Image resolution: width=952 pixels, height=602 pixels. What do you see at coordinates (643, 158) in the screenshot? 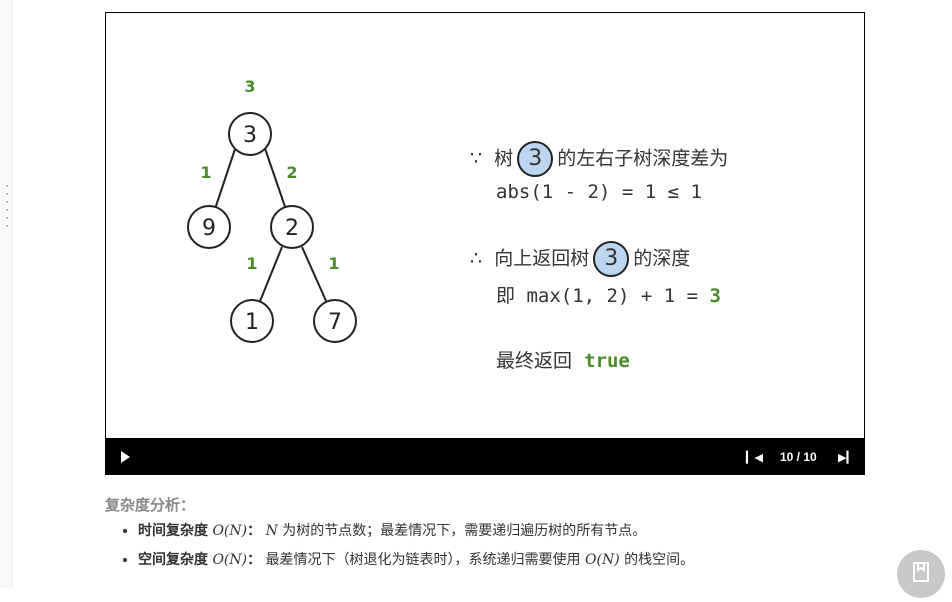
I see `text: 的左右子树深度差为` at bounding box center [643, 158].